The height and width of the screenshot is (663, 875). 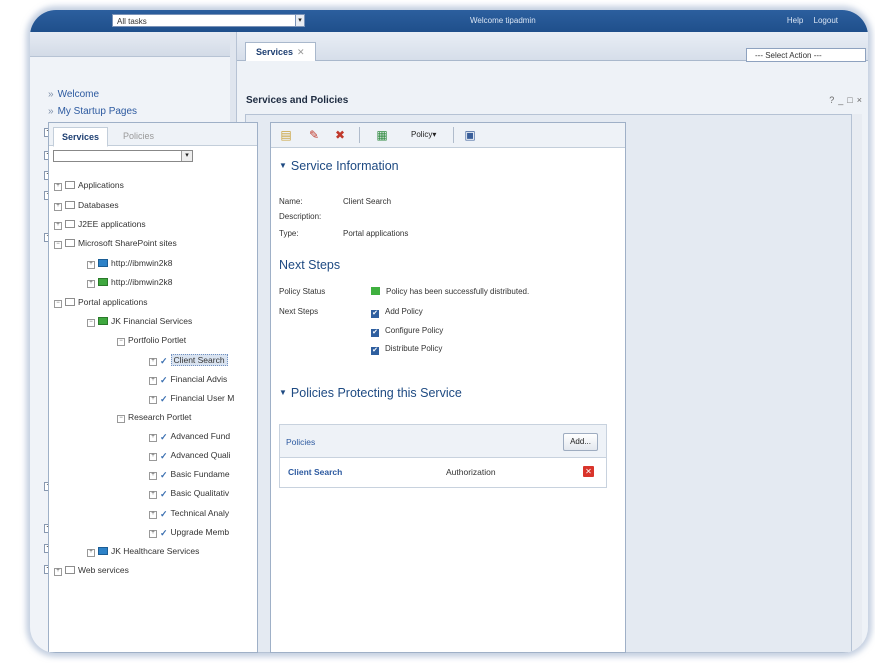 What do you see at coordinates (382, 135) in the screenshot?
I see `refresh-icon: ▦` at bounding box center [382, 135].